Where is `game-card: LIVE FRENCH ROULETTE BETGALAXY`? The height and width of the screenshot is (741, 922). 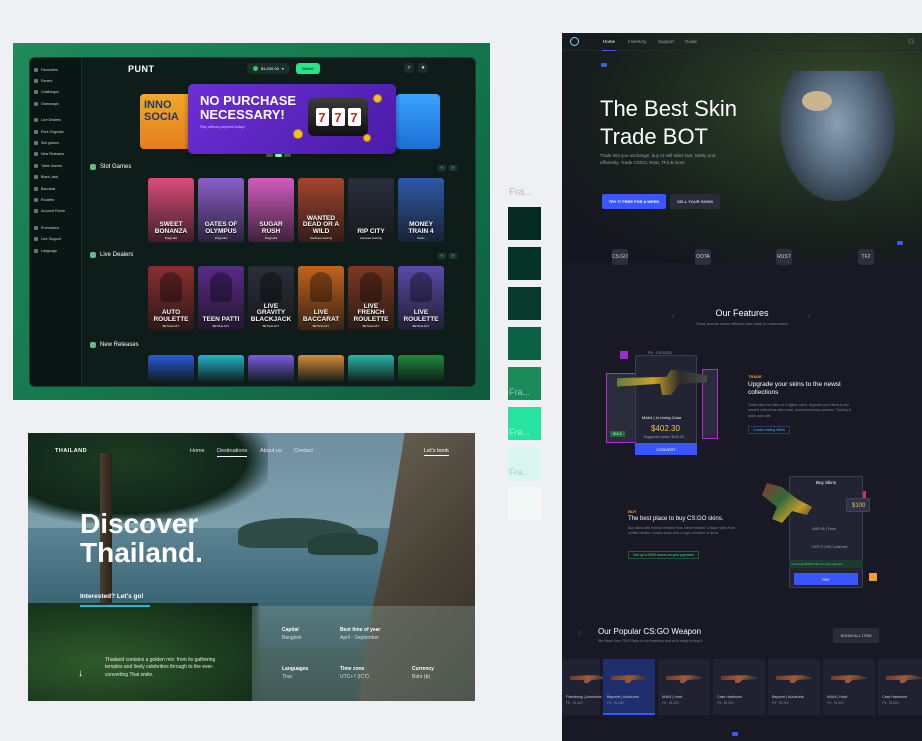 game-card: LIVE FRENCH ROULETTE BETGALAXY is located at coordinates (371, 298).